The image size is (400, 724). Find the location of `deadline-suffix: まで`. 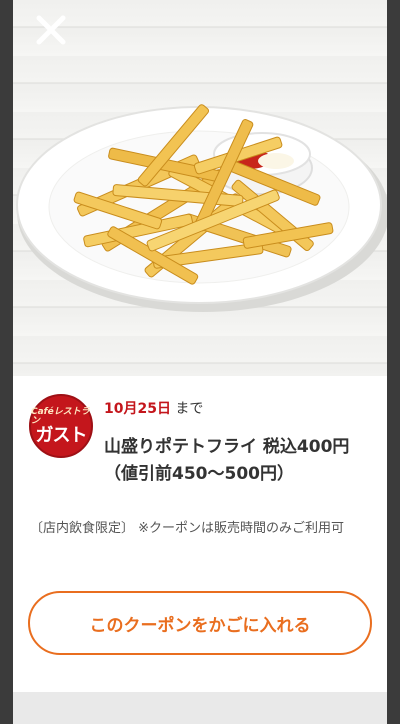

deadline-suffix: まで is located at coordinates (187, 409).